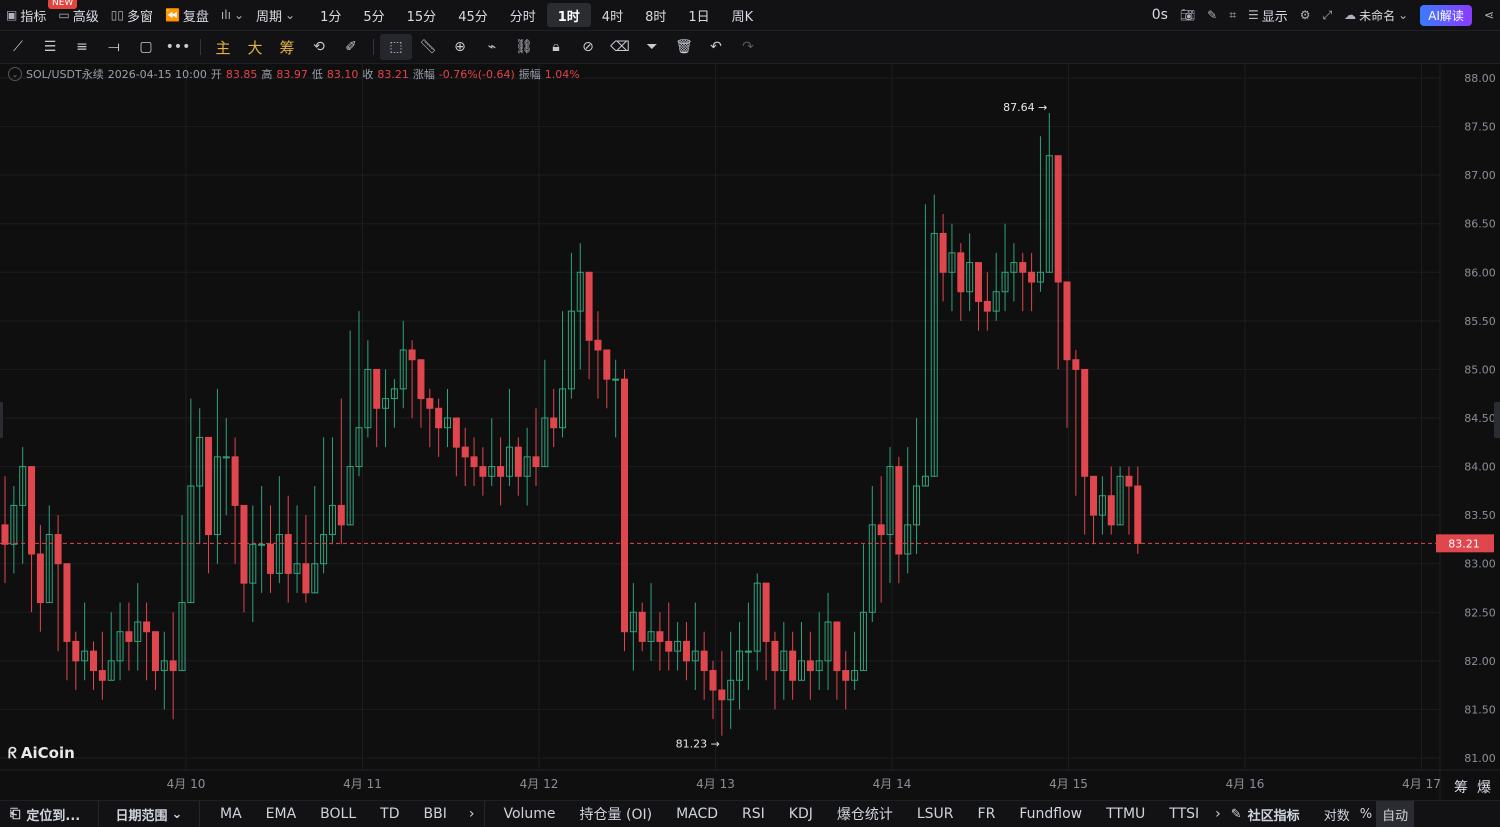 This screenshot has height=827, width=1500. Describe the element at coordinates (389, 814) in the screenshot. I see `main-indicator-item: TD` at that location.